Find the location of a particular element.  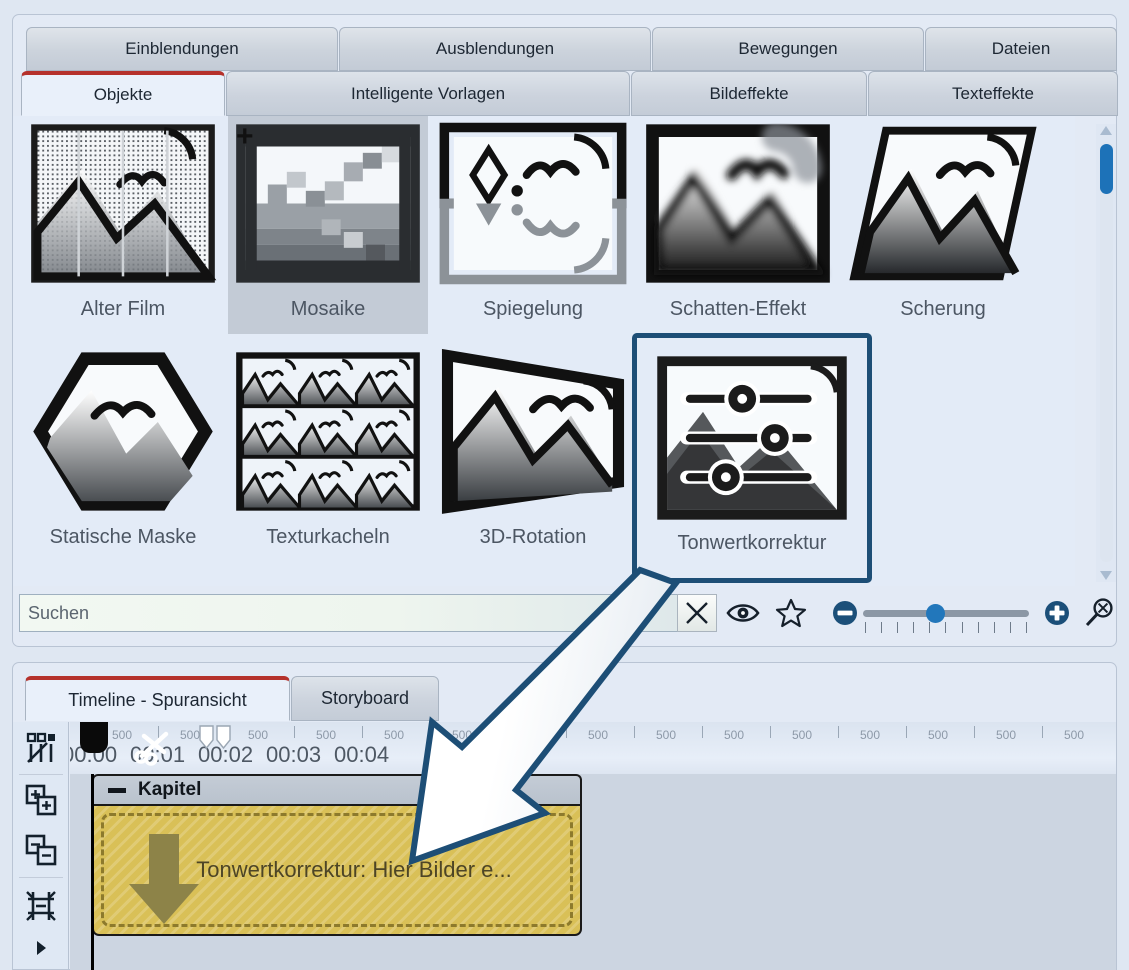

ruler-label: 00:04 is located at coordinates (362, 754).